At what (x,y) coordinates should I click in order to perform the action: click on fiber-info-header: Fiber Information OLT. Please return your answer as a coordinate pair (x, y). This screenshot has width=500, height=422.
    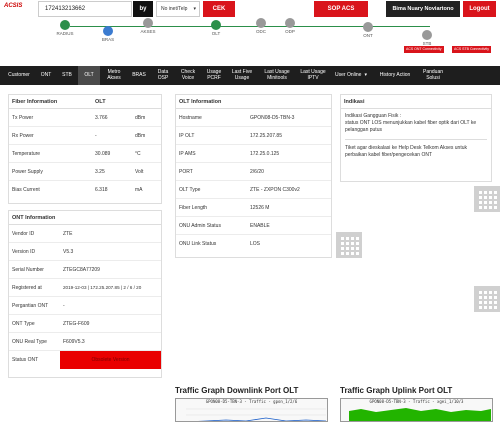
    Looking at the image, I should click on (85, 102).